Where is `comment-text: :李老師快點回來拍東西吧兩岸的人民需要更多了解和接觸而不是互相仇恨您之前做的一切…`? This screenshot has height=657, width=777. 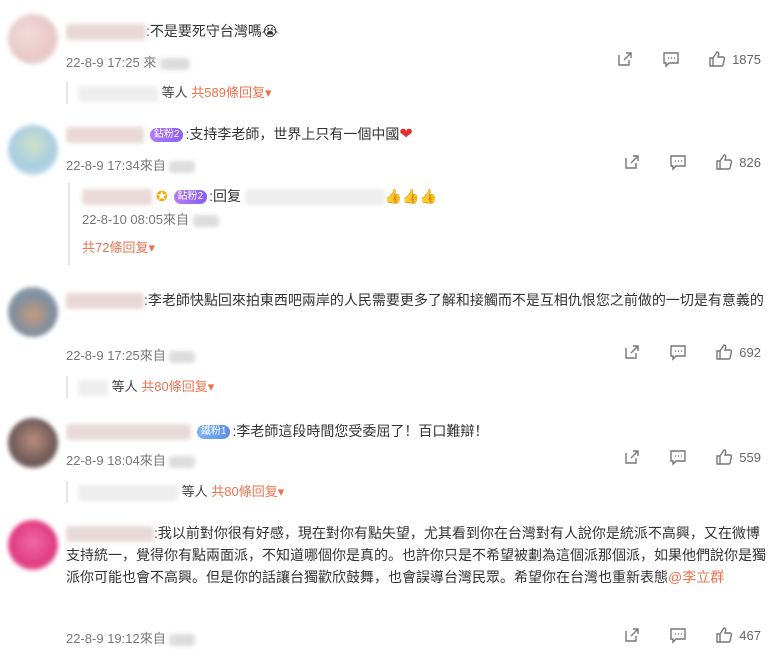
comment-text: :李老師快點回來拍東西吧兩岸的人民需要更多了解和接觸而不是互相仇恨您之前做的一切… is located at coordinates (416, 300).